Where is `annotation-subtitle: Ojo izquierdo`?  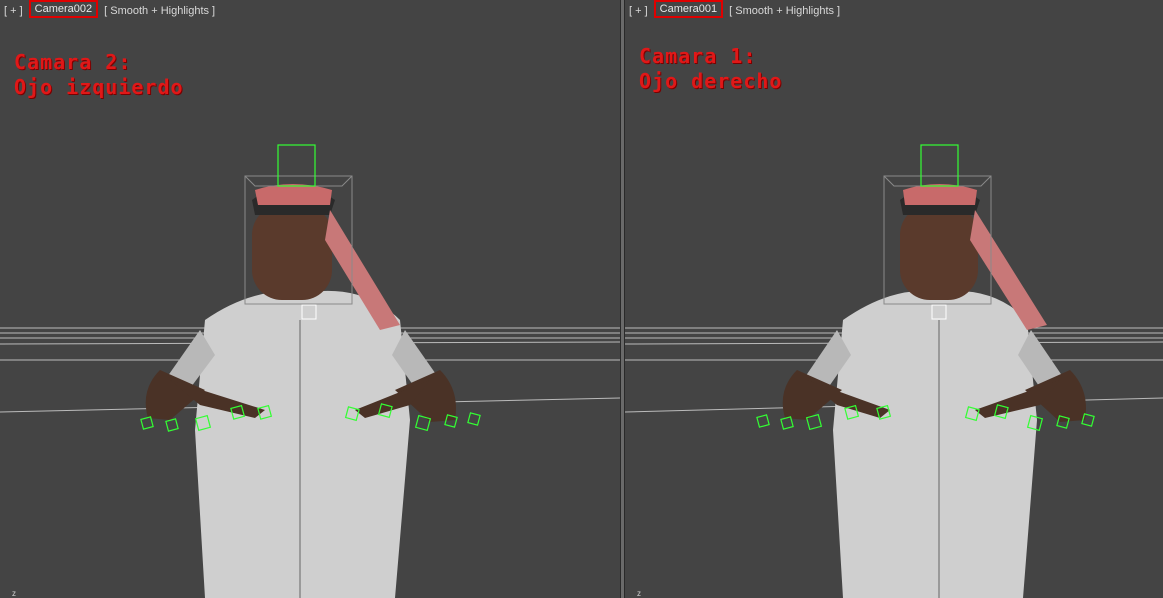
annotation-subtitle: Ojo izquierdo is located at coordinates (99, 87).